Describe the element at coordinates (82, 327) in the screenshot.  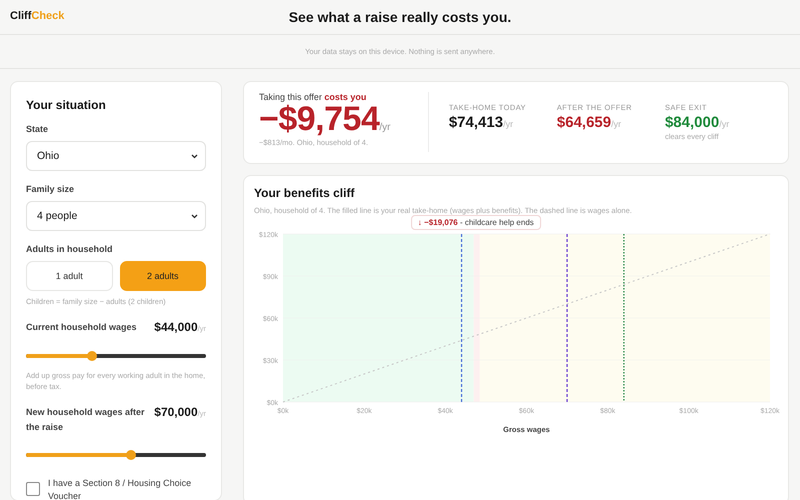
I see `field-label: Current household wages` at that location.